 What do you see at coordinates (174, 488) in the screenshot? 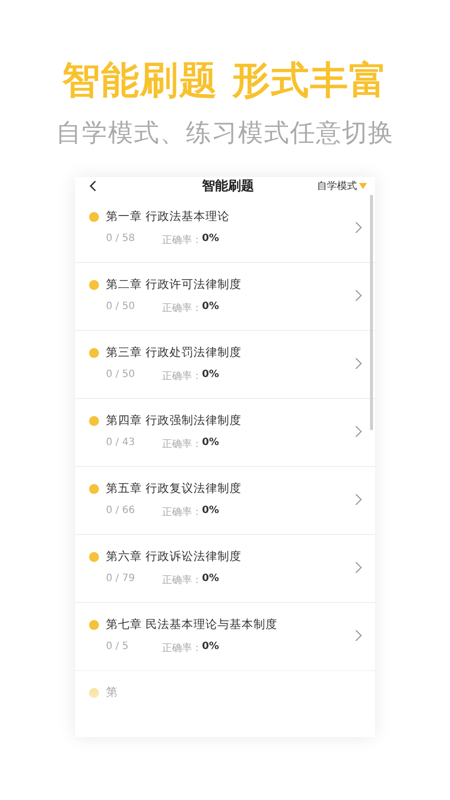
I see `chapter-title: 第五章 行政复议法律制度` at bounding box center [174, 488].